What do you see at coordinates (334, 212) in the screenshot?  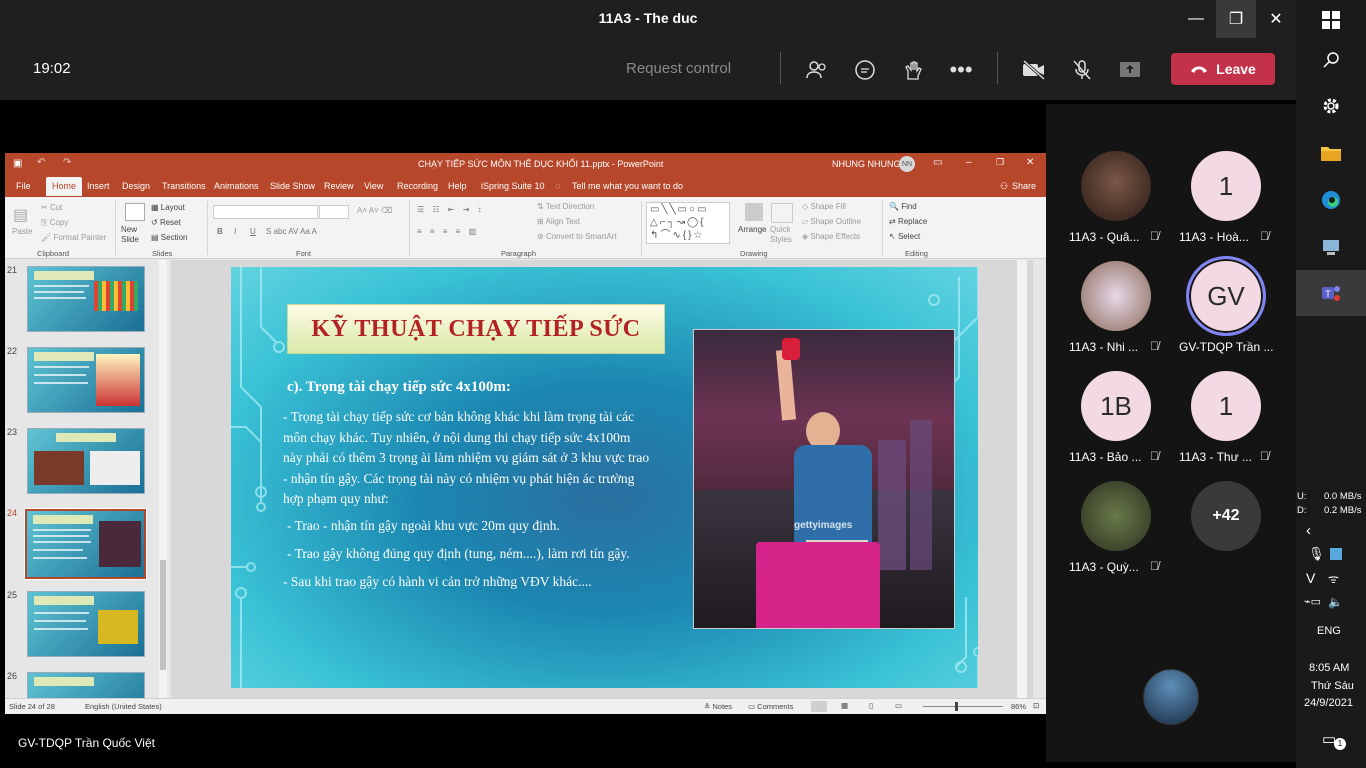 I see `font-size-box` at bounding box center [334, 212].